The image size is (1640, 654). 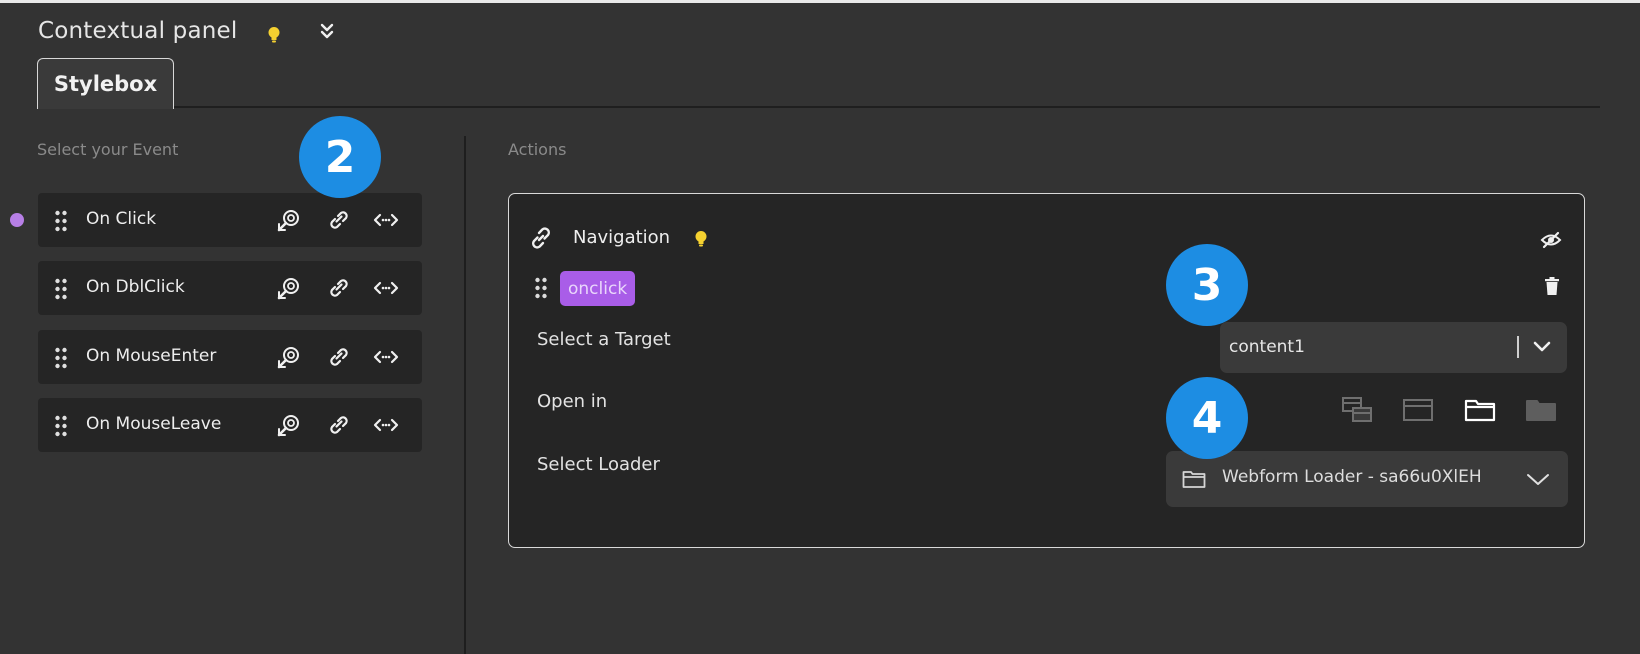 I want to click on frame-icon, so click(x=1418, y=410).